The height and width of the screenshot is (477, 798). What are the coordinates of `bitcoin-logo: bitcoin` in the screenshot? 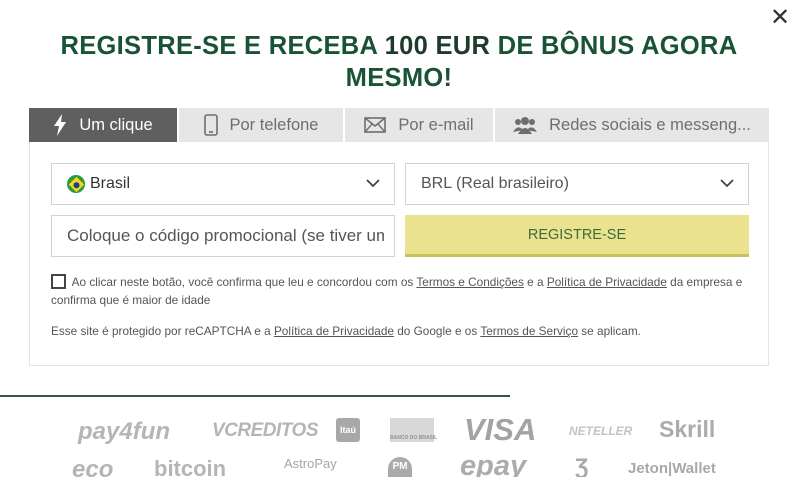 It's located at (190, 466).